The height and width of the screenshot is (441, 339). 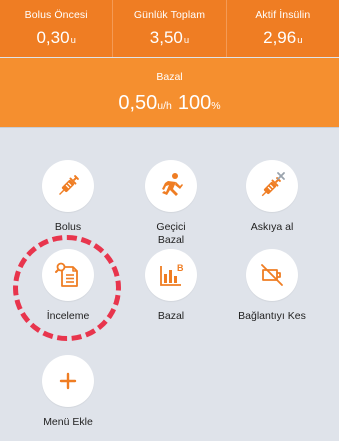 I want to click on stat-daily-total: Günlük Toplam 3,50u, so click(x=170, y=28).